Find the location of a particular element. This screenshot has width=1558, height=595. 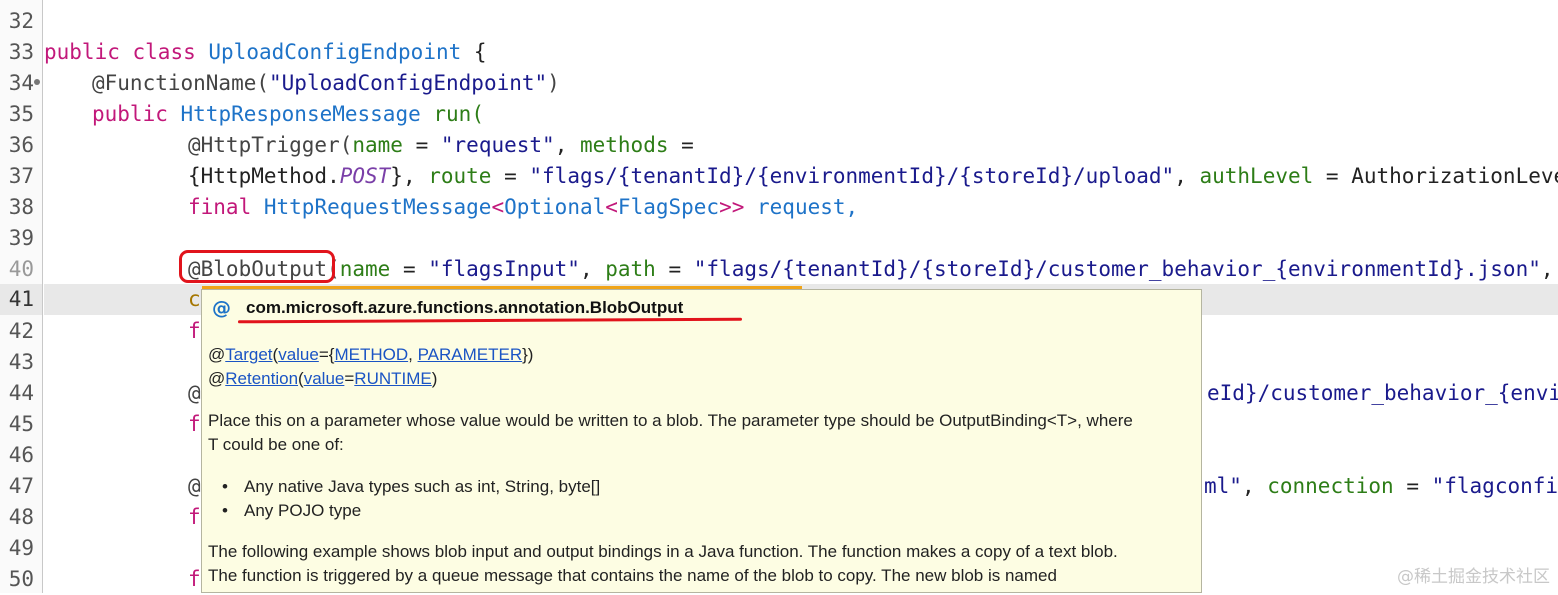

line-number: 36 is located at coordinates (21, 145).